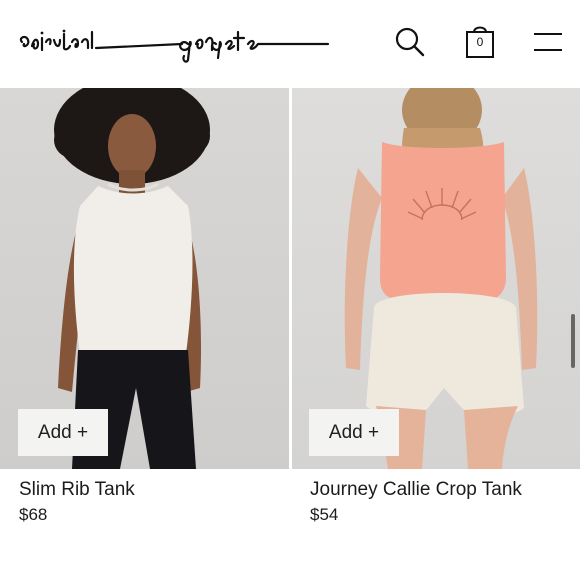 The image size is (580, 580). I want to click on cart-button: 0, so click(480, 42).